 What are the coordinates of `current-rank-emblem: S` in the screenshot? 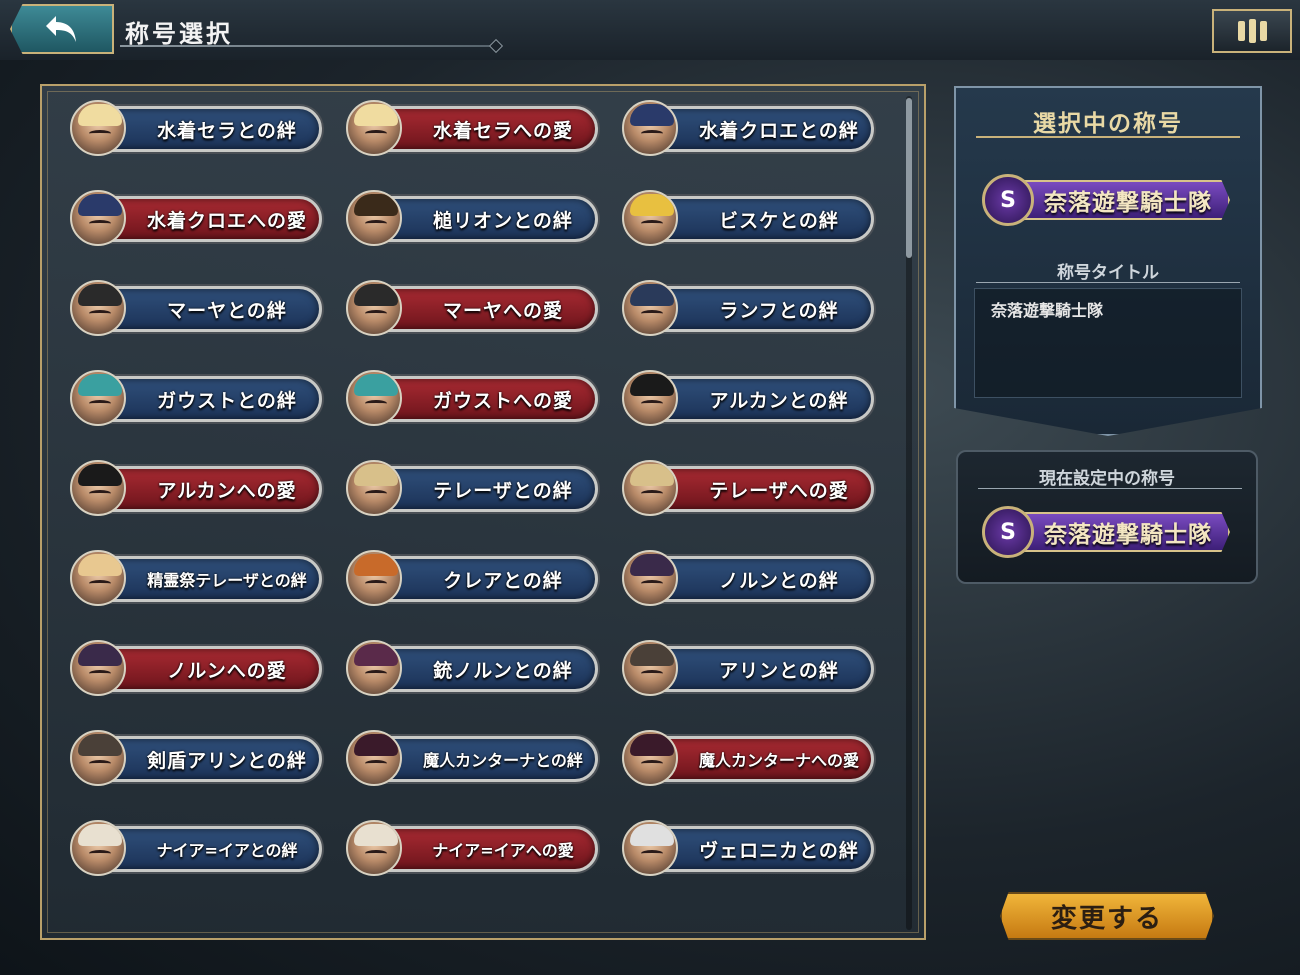 It's located at (1008, 532).